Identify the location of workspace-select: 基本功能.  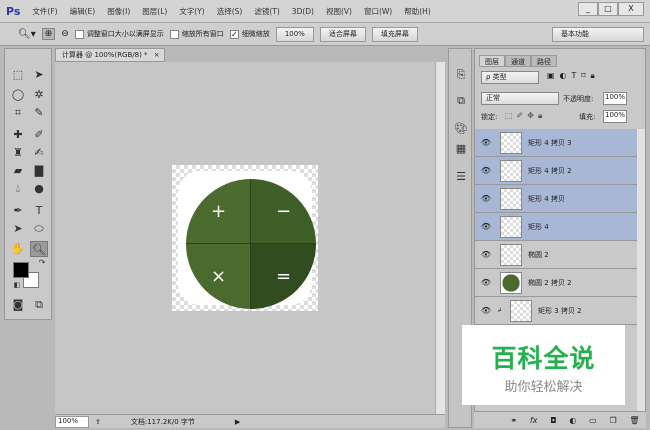
(598, 34).